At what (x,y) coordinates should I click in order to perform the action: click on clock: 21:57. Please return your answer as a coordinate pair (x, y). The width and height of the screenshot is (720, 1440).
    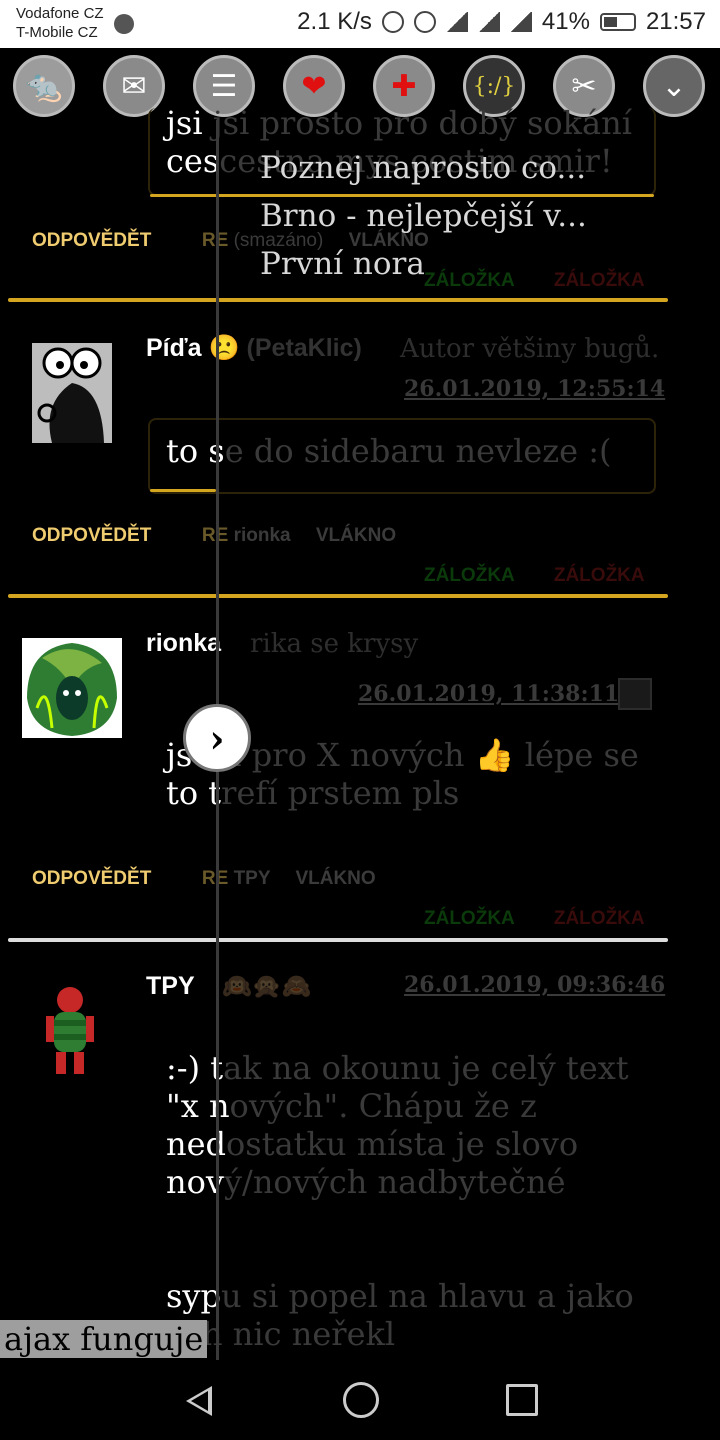
    Looking at the image, I should click on (675, 21).